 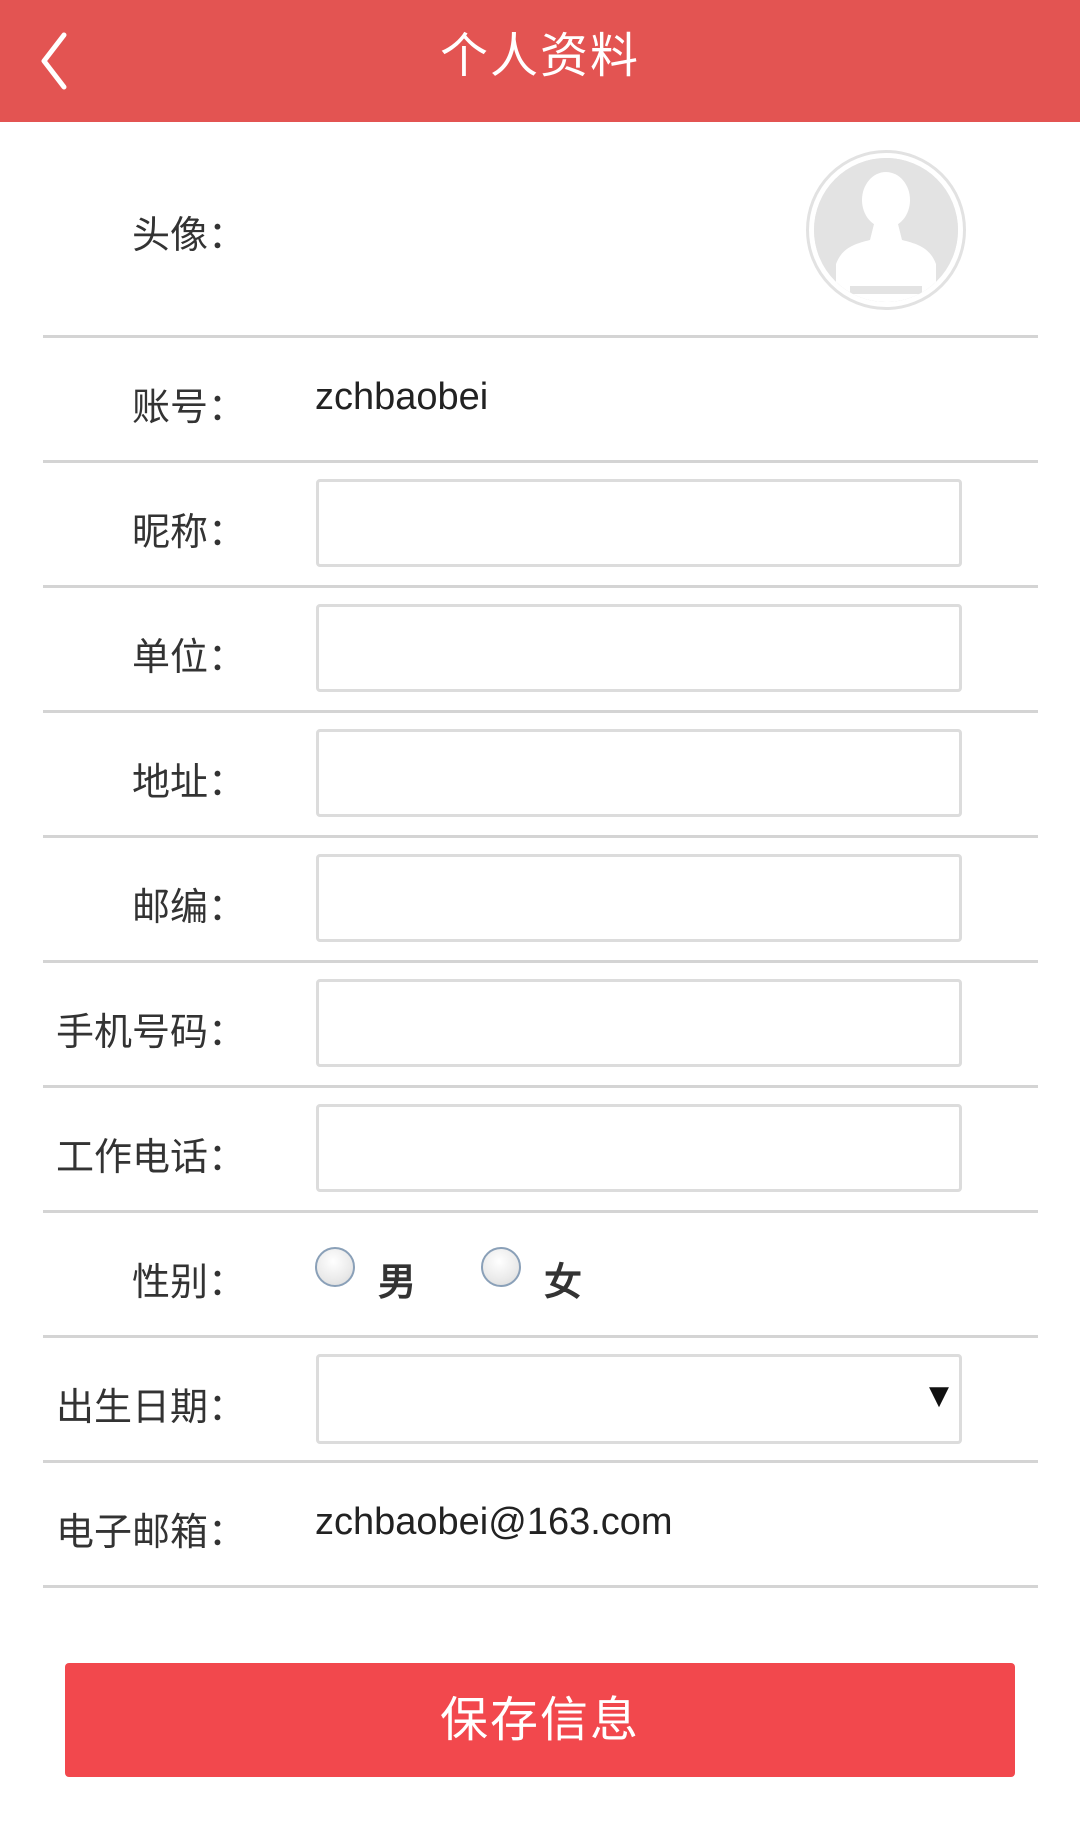 What do you see at coordinates (639, 1399) in the screenshot?
I see `birthday-select: ▼` at bounding box center [639, 1399].